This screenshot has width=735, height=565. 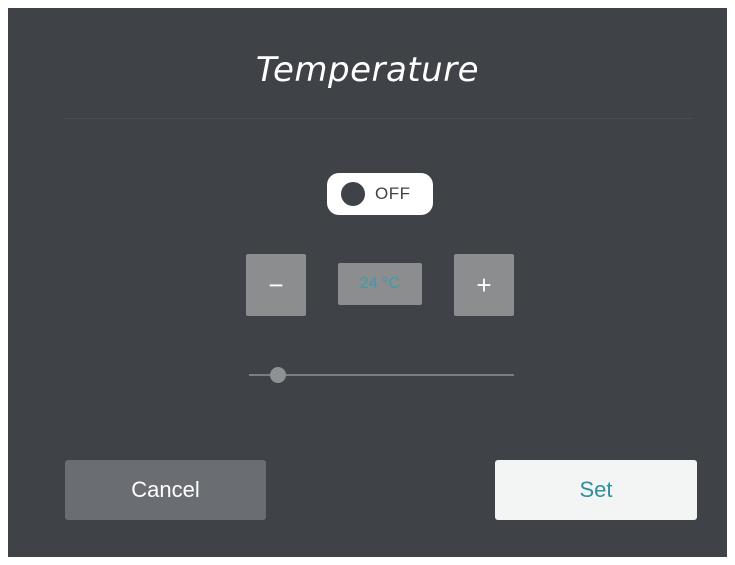 I want to click on toggle-state-label: OFF, so click(x=393, y=193).